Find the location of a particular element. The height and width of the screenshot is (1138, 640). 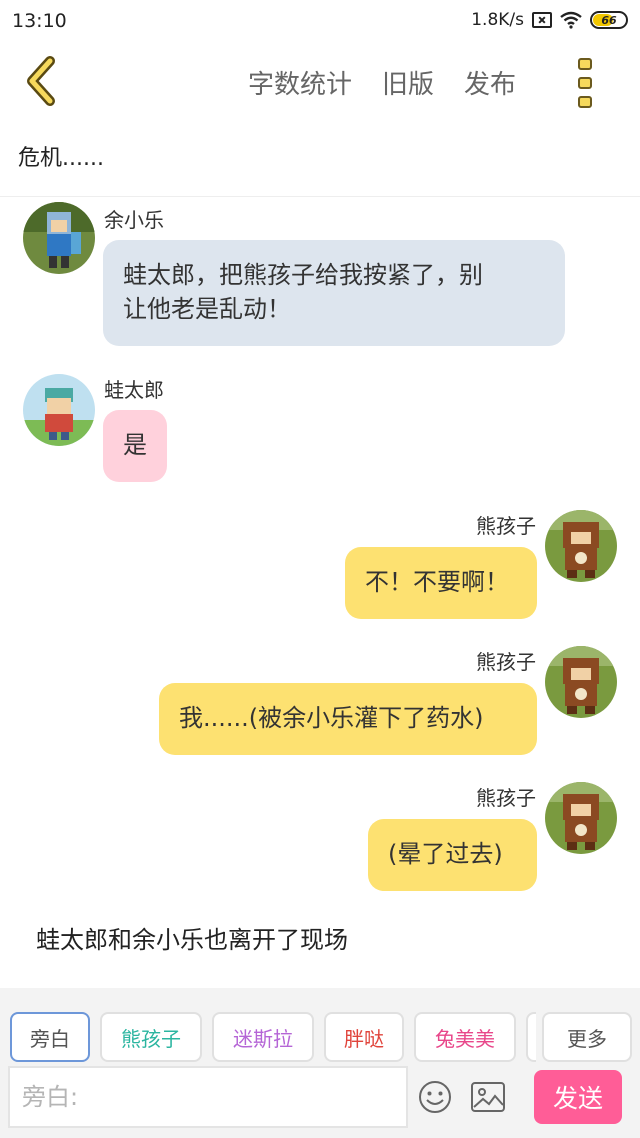

role-chip: 熊孩子 is located at coordinates (151, 1037).